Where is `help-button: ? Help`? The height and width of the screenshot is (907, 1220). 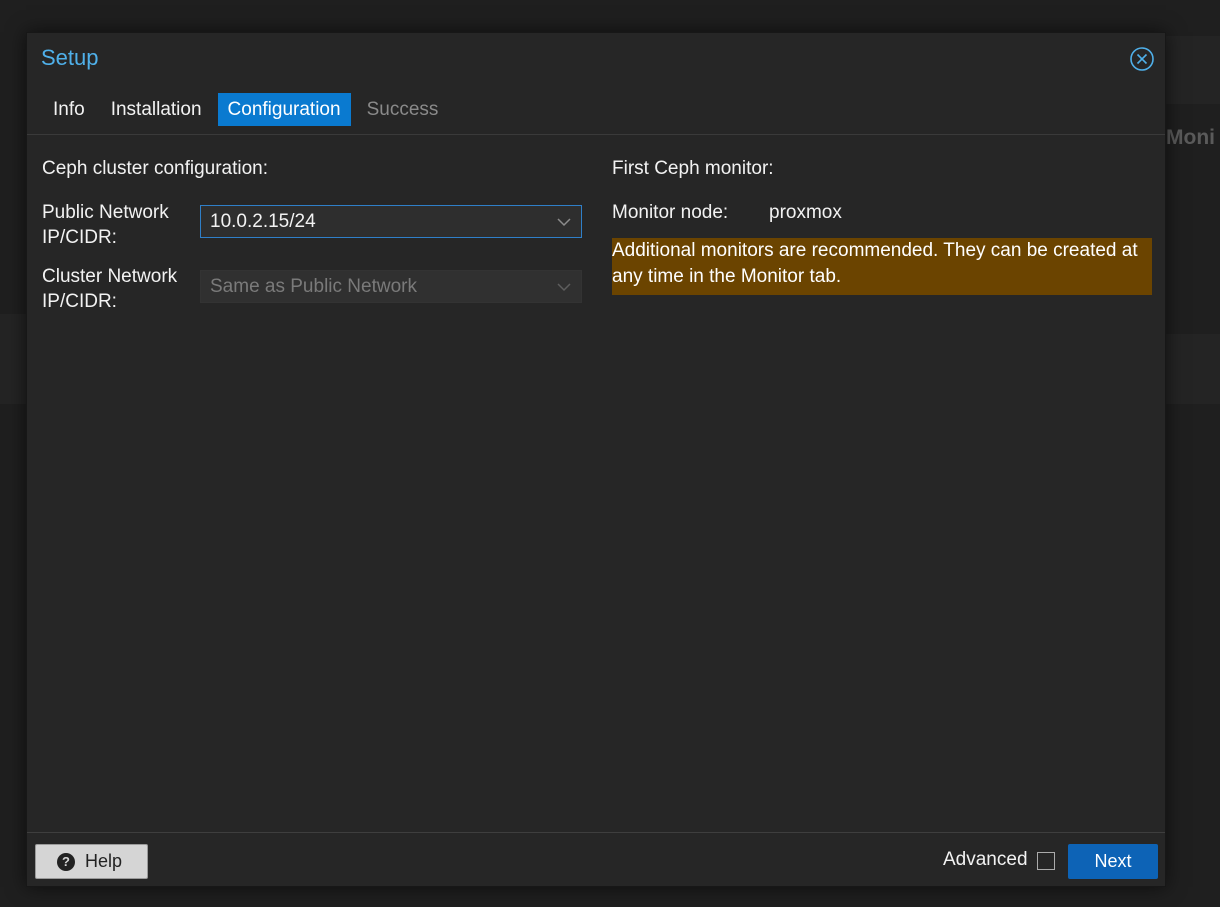
help-button: ? Help is located at coordinates (91, 861).